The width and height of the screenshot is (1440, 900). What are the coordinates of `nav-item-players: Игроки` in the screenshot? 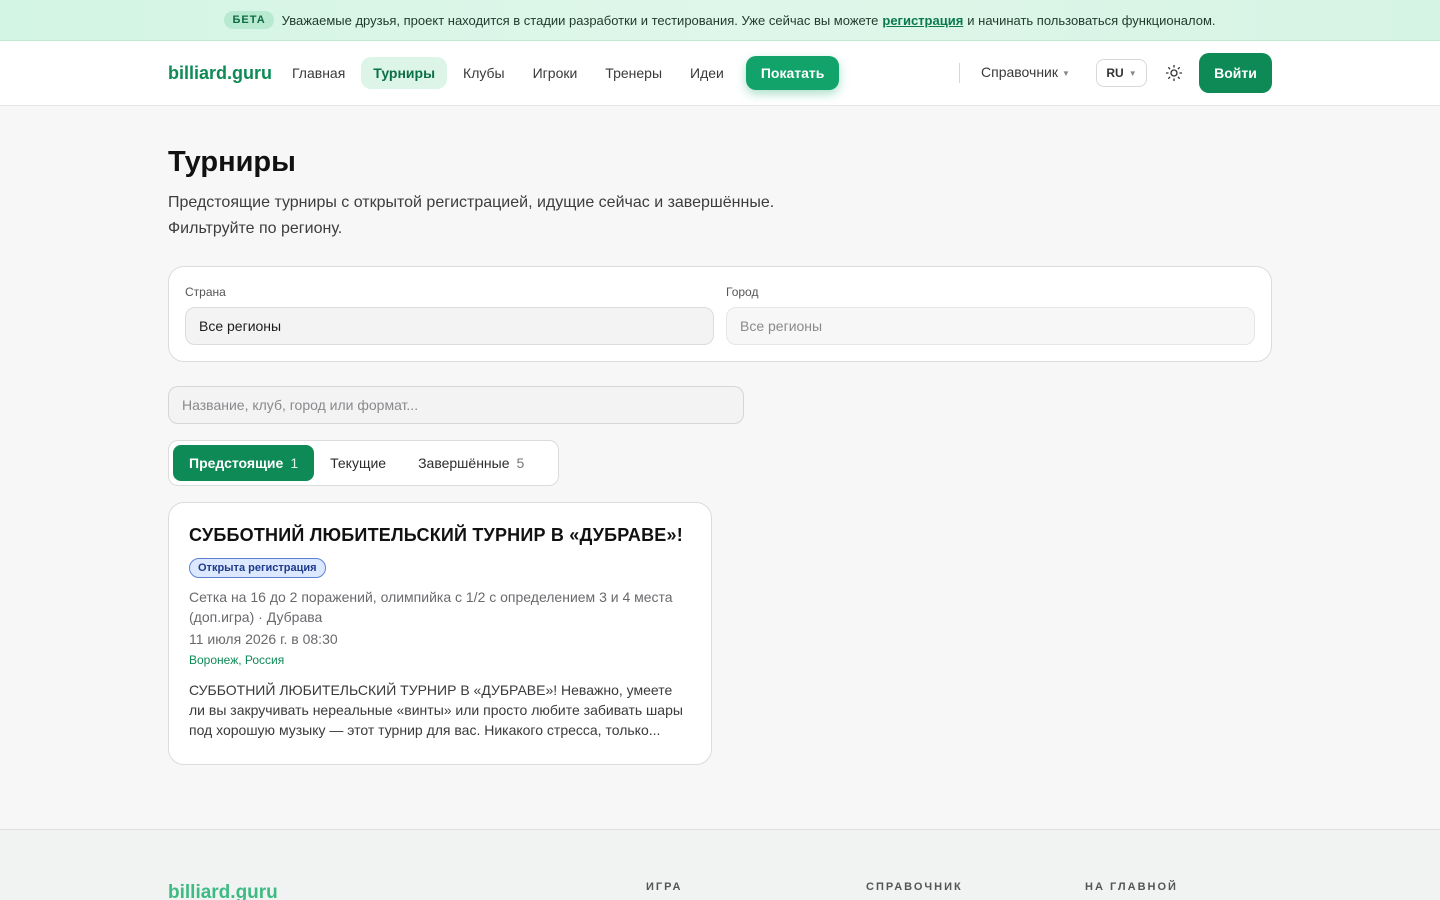 It's located at (555, 73).